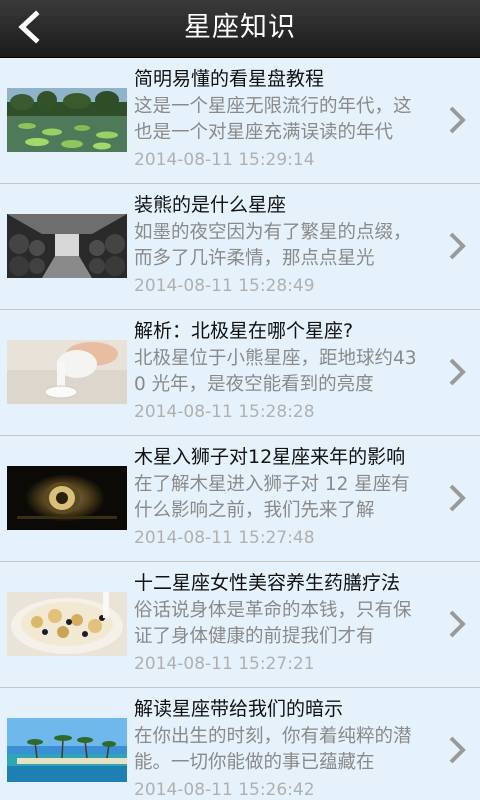 The width and height of the screenshot is (480, 800). Describe the element at coordinates (229, 79) in the screenshot. I see `item-title: 简明易懂的看星盘教程` at that location.